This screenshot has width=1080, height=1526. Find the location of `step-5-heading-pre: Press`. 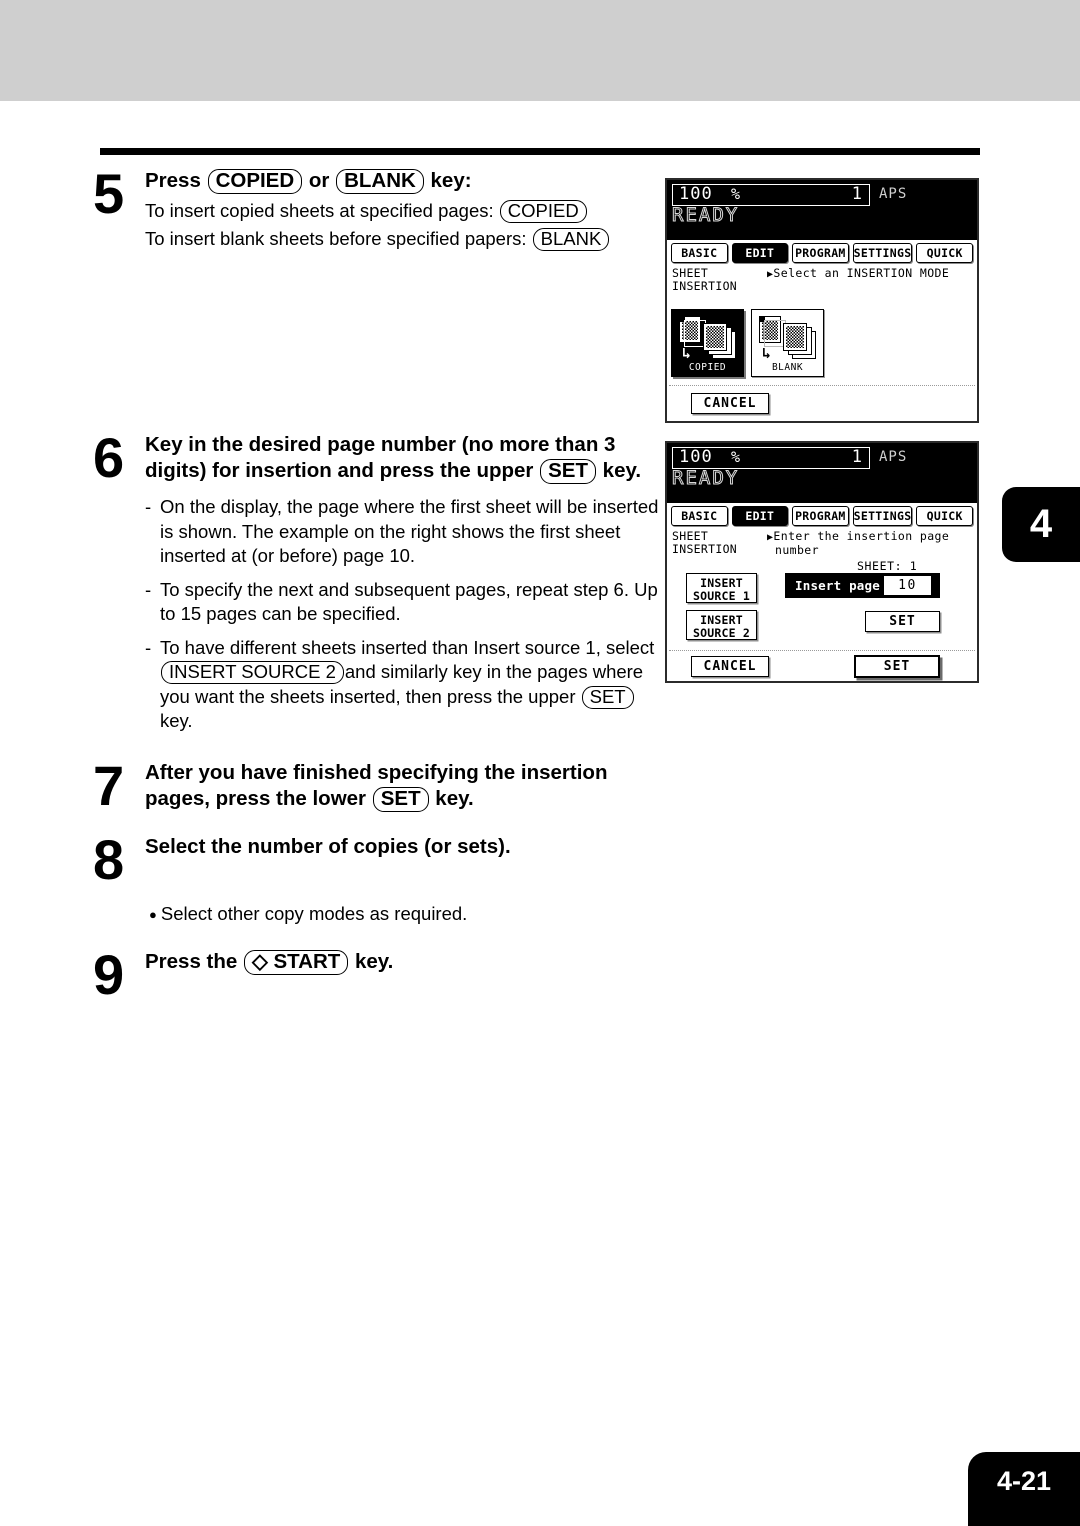

step-5-heading-pre: Press is located at coordinates (176, 180).